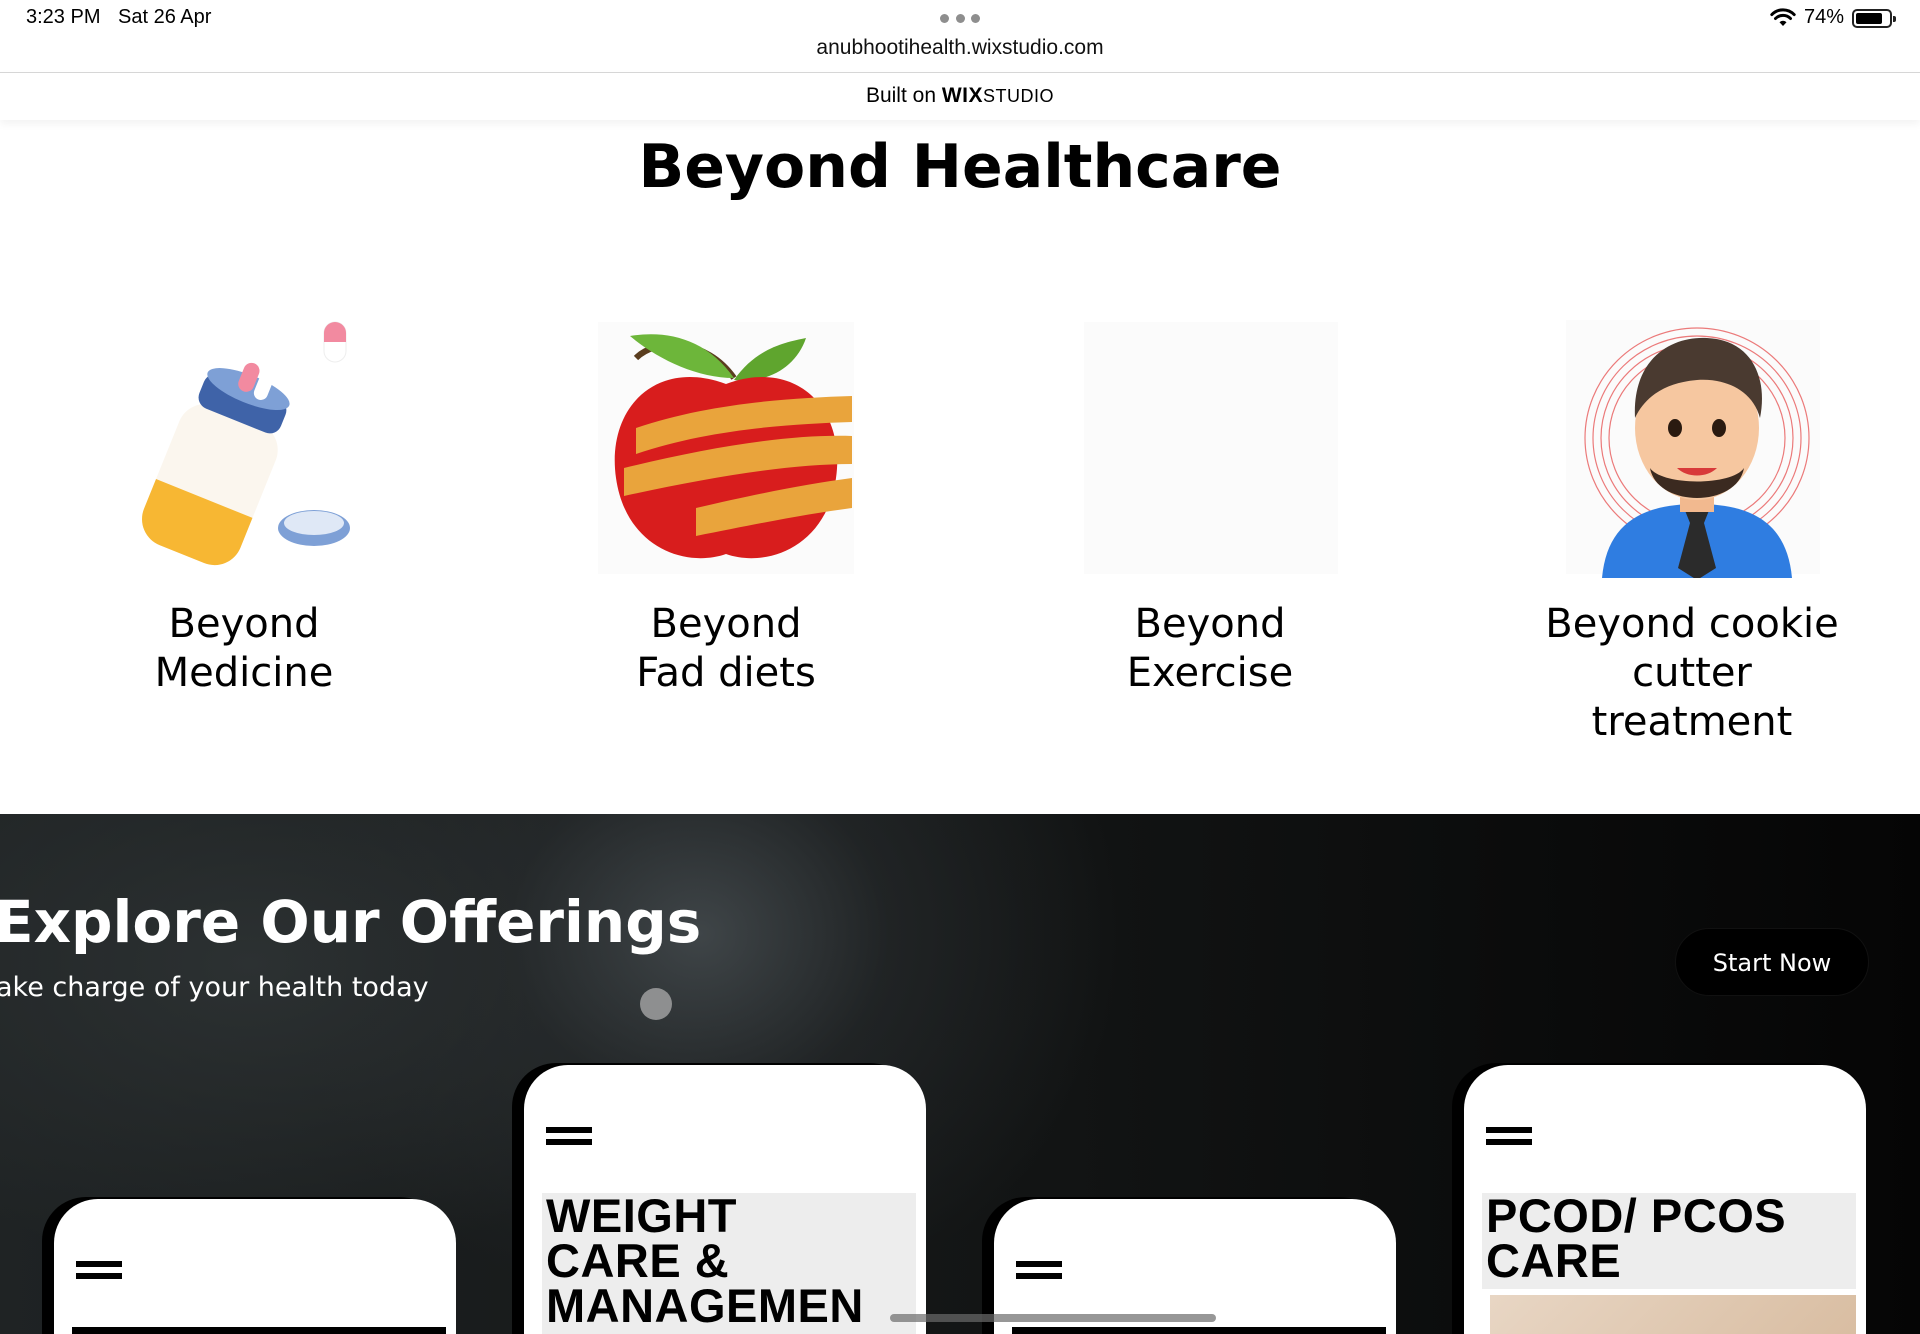 This screenshot has width=1920, height=1334. I want to click on offerings-subtitle: ake charge of your health today, so click(214, 987).